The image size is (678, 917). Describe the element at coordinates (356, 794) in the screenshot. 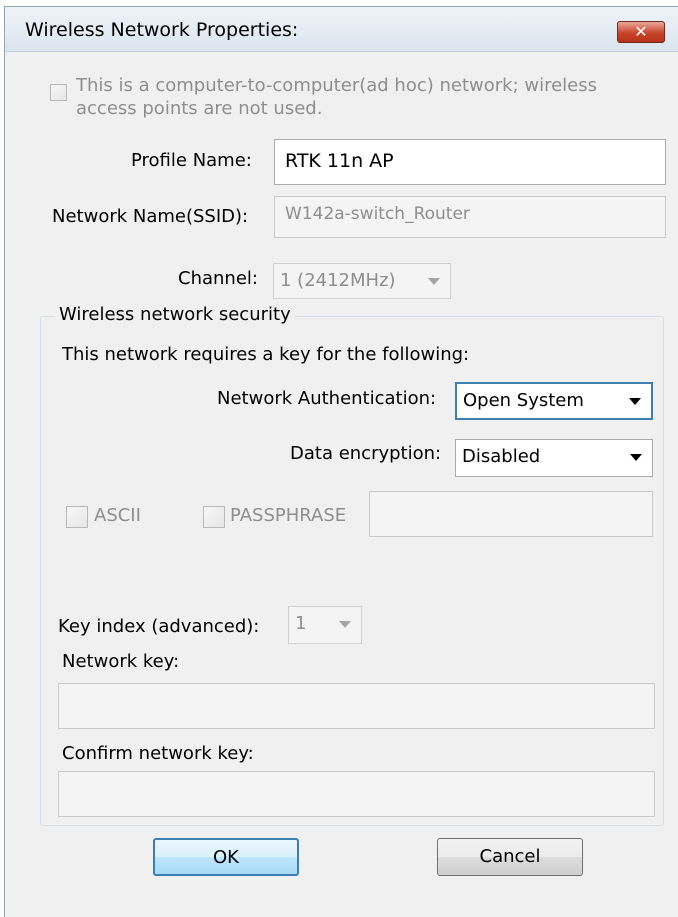

I see `confirm-key-input` at that location.